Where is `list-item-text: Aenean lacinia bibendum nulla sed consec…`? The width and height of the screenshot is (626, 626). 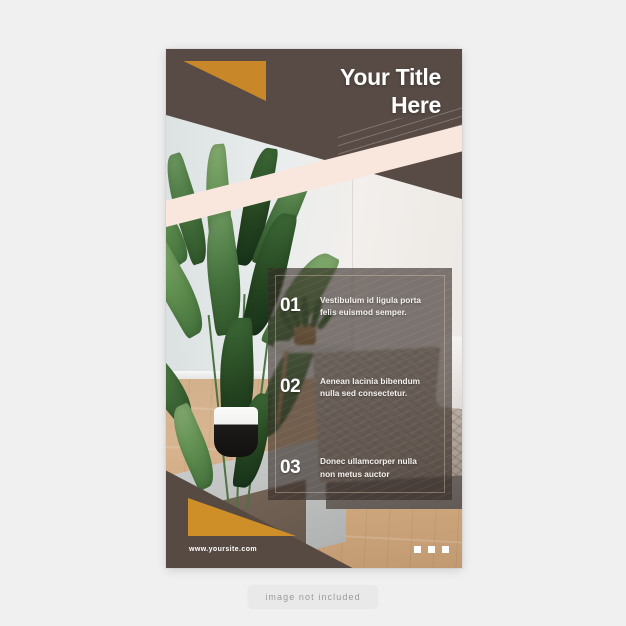
list-item-text: Aenean lacinia bibendum nulla sed consec… is located at coordinates (370, 386).